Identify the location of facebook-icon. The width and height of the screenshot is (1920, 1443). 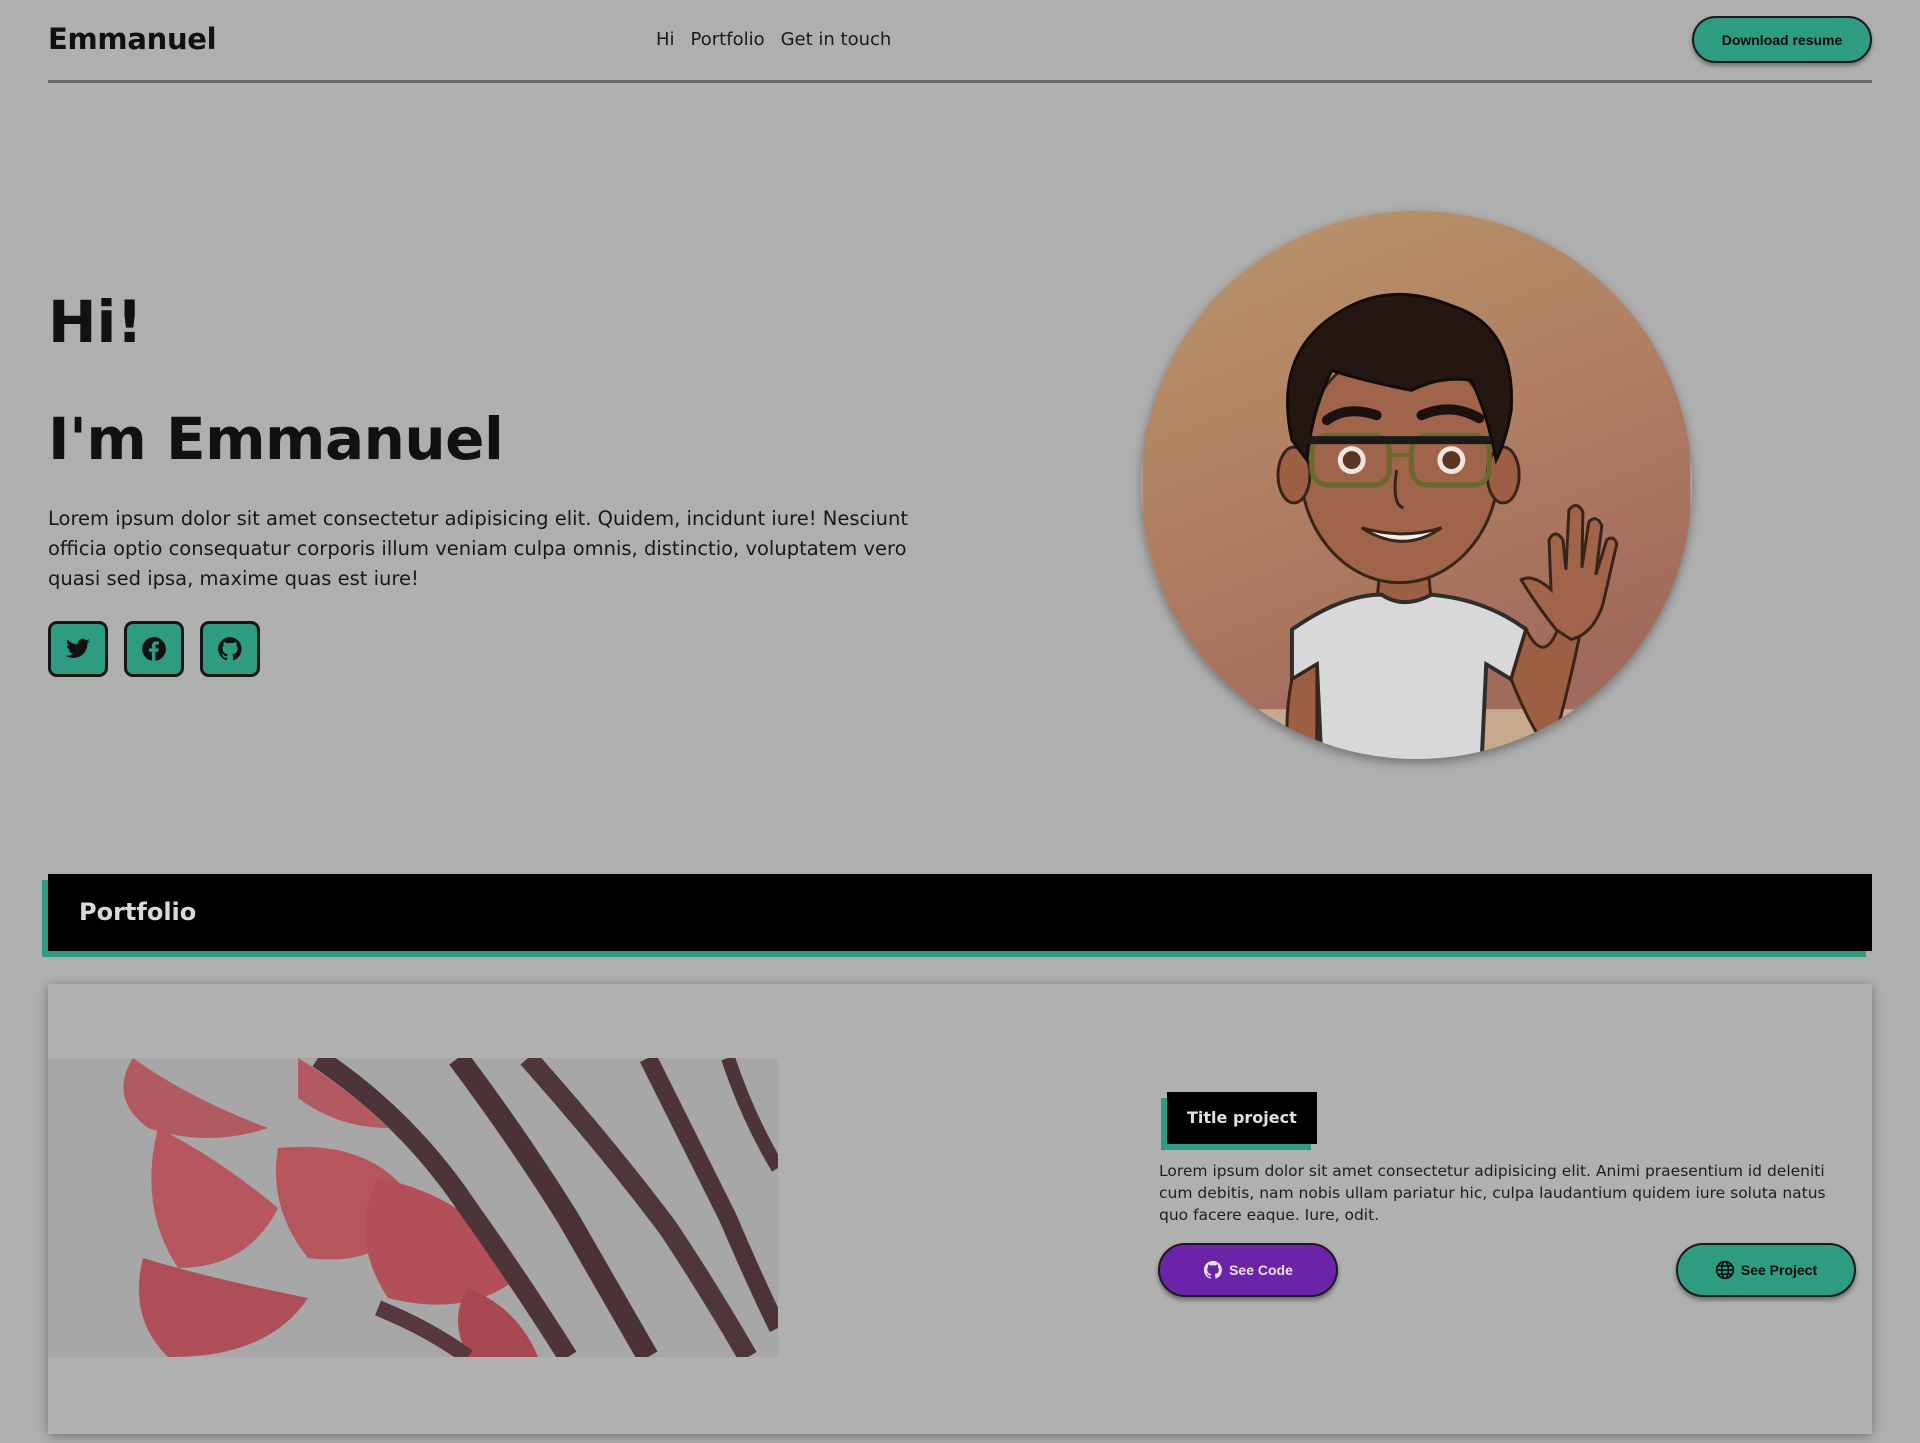
(154, 649).